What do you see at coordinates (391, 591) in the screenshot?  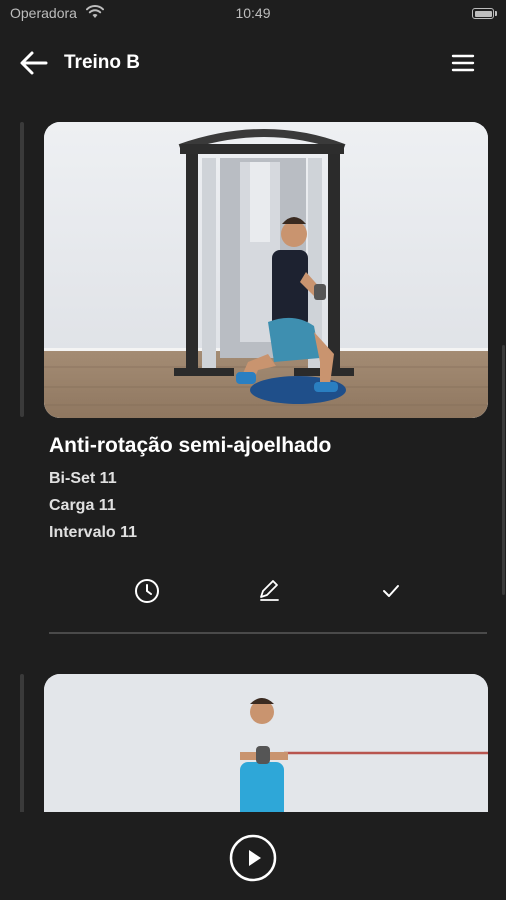 I see `checkmark-icon` at bounding box center [391, 591].